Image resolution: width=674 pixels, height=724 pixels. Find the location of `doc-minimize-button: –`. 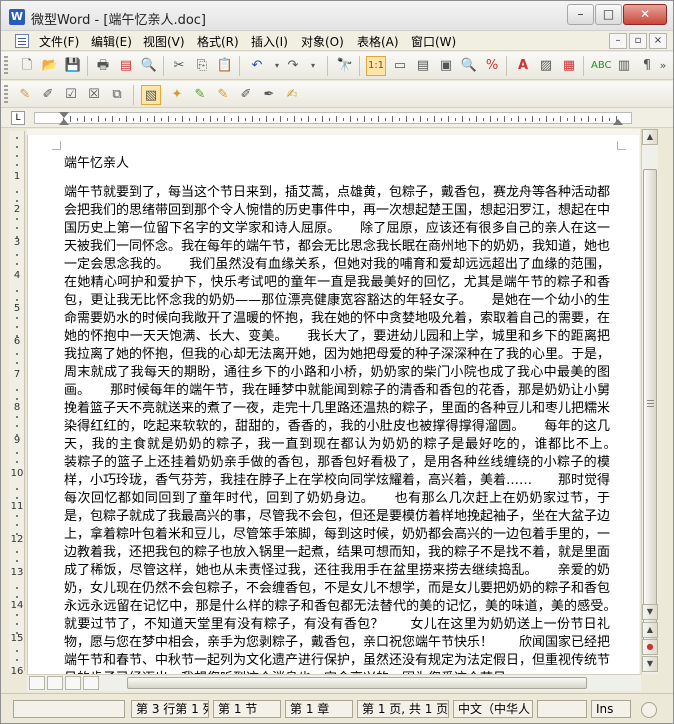

doc-minimize-button: – is located at coordinates (618, 41).